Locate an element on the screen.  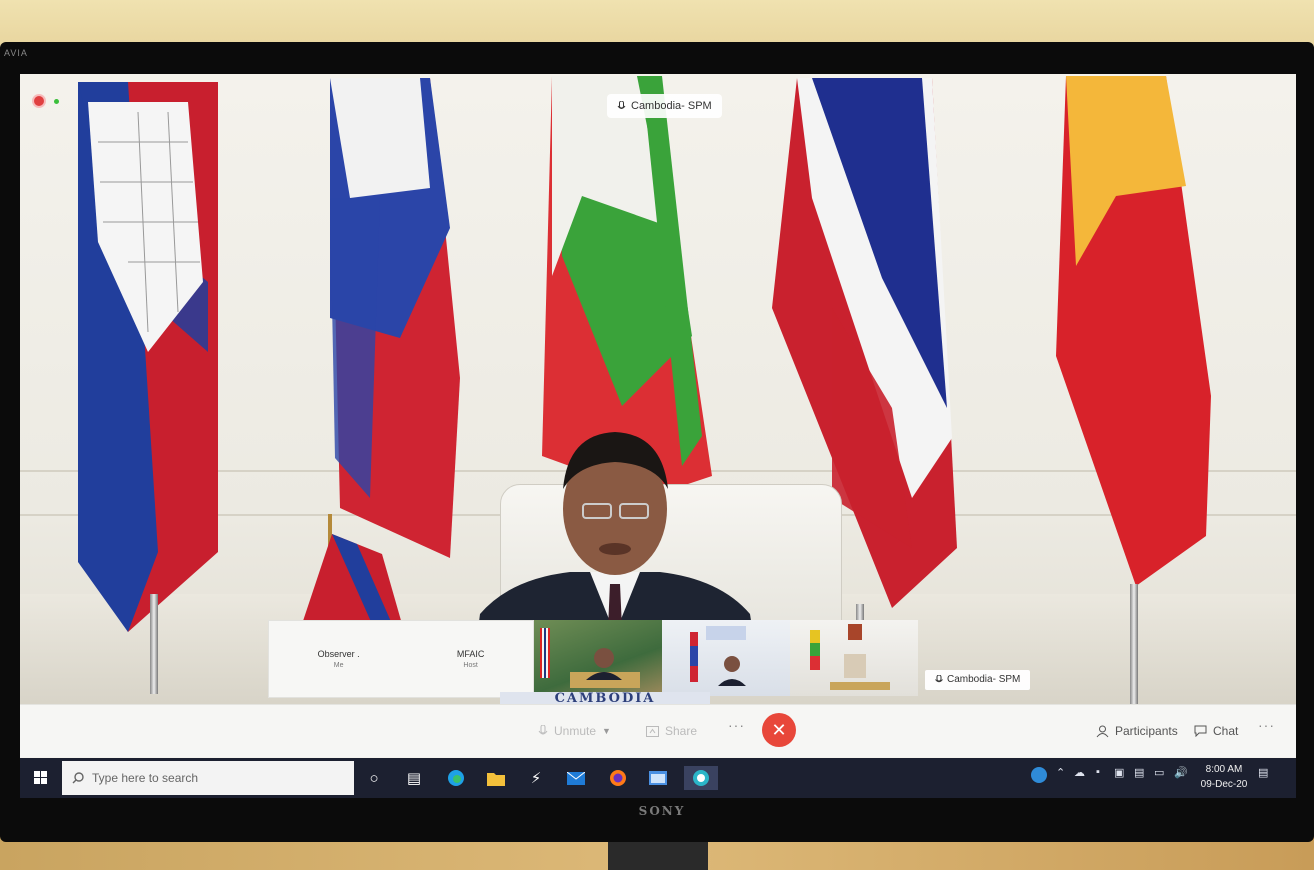
share-label: Share is located at coordinates (681, 731).